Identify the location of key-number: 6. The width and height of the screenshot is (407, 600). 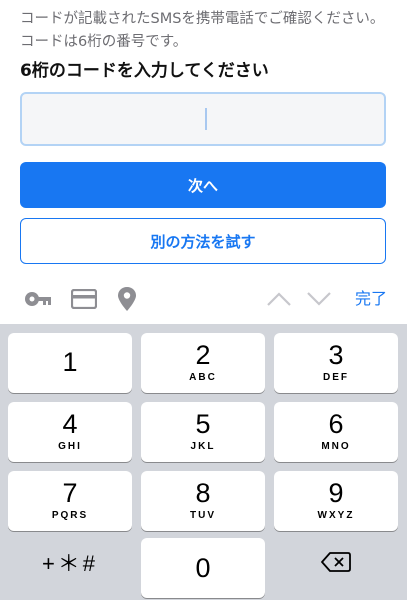
(336, 424).